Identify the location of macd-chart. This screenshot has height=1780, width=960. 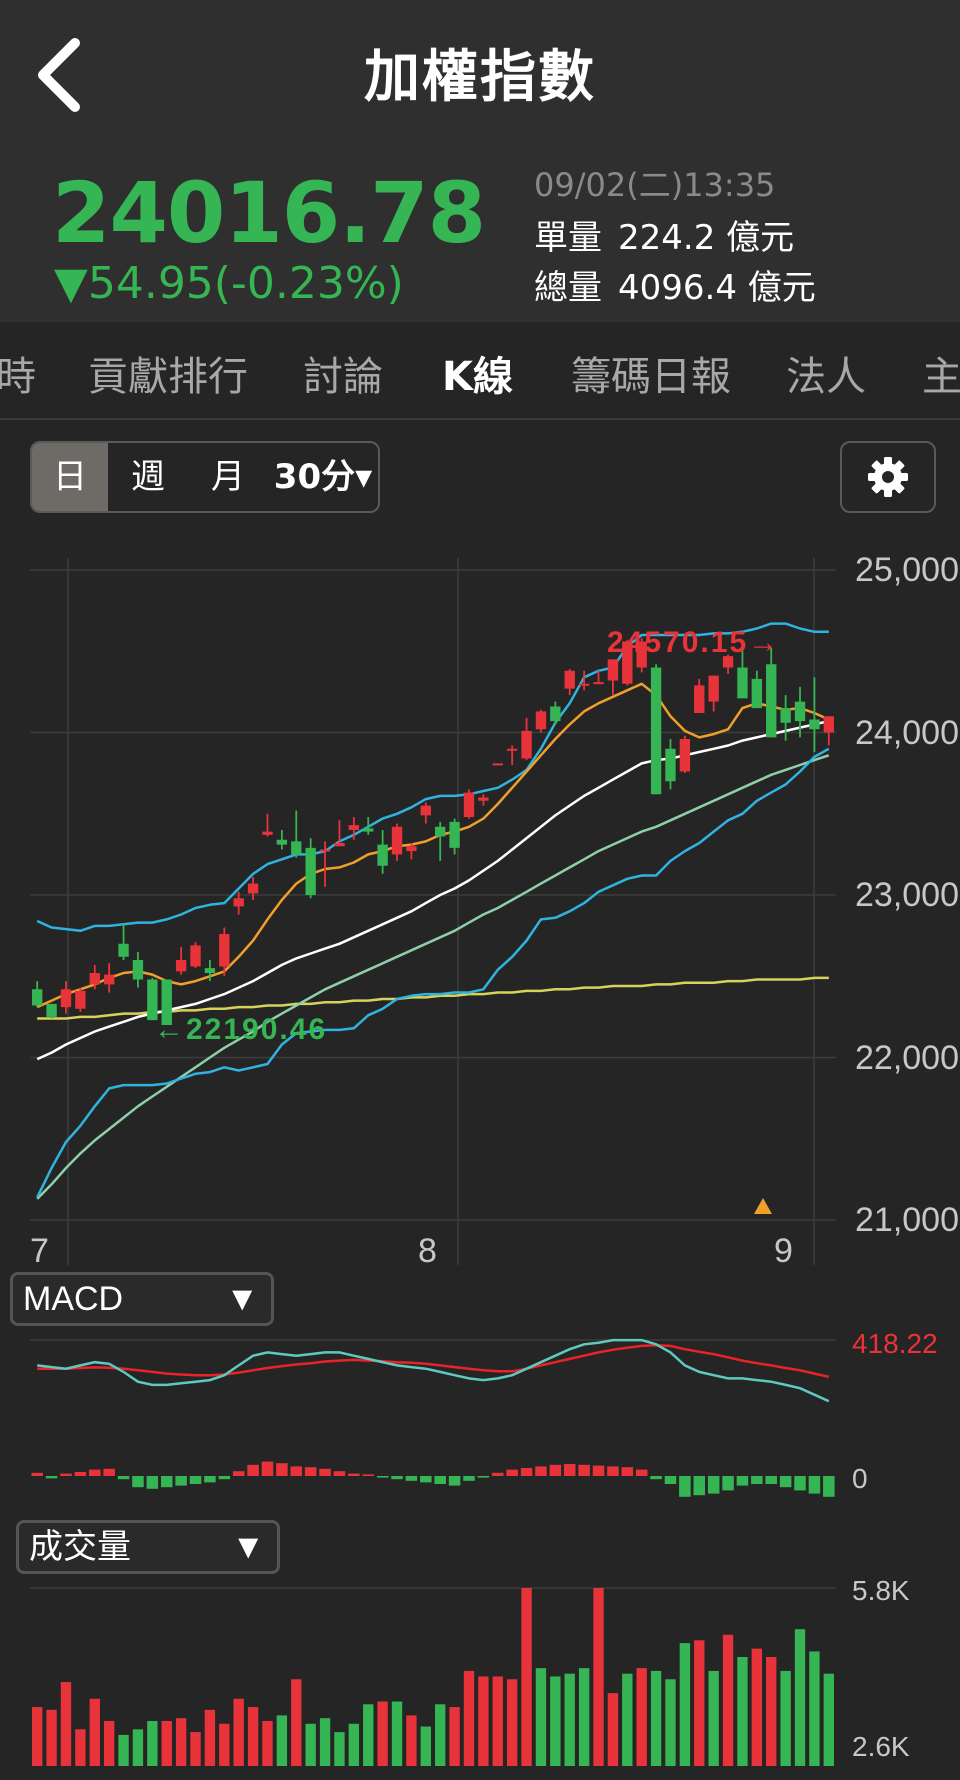
(433, 1417).